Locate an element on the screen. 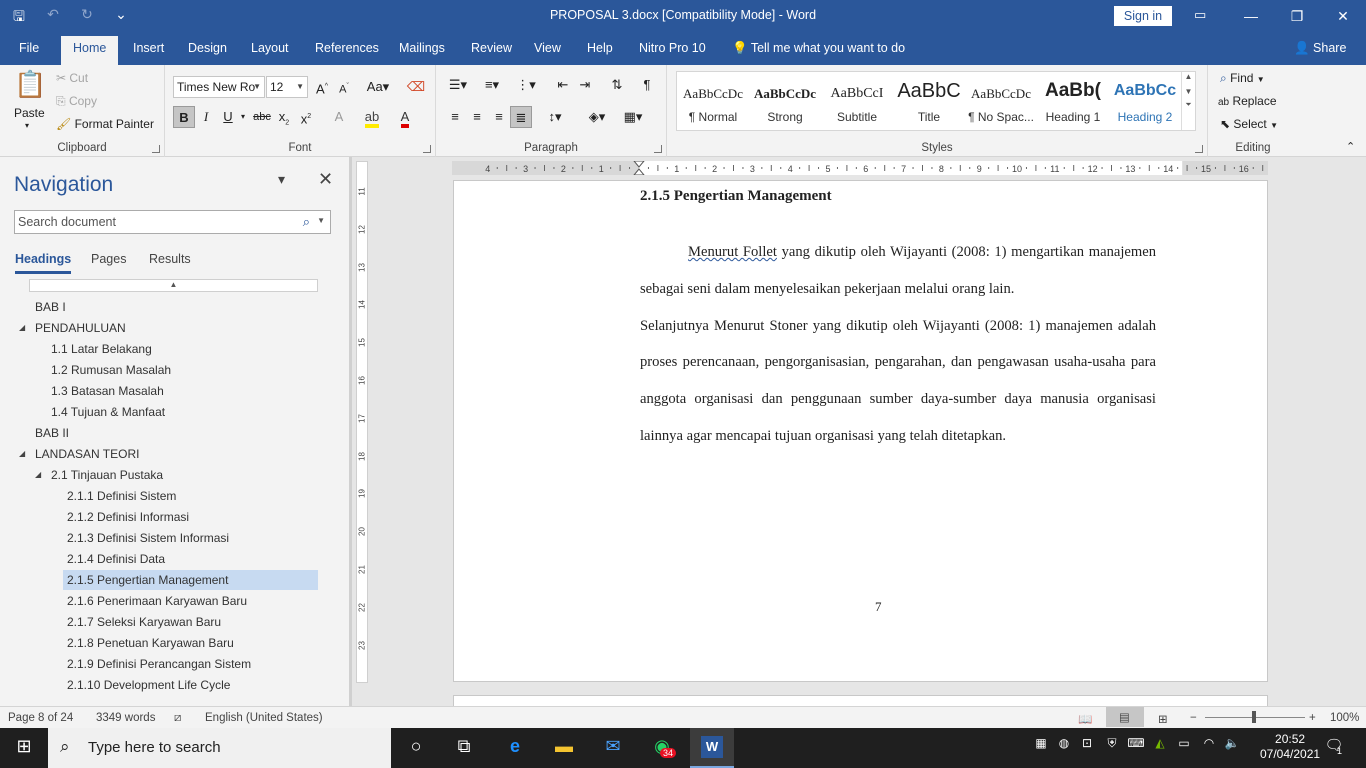 Image resolution: width=1366 pixels, height=768 pixels. italic-button: I is located at coordinates (206, 117).